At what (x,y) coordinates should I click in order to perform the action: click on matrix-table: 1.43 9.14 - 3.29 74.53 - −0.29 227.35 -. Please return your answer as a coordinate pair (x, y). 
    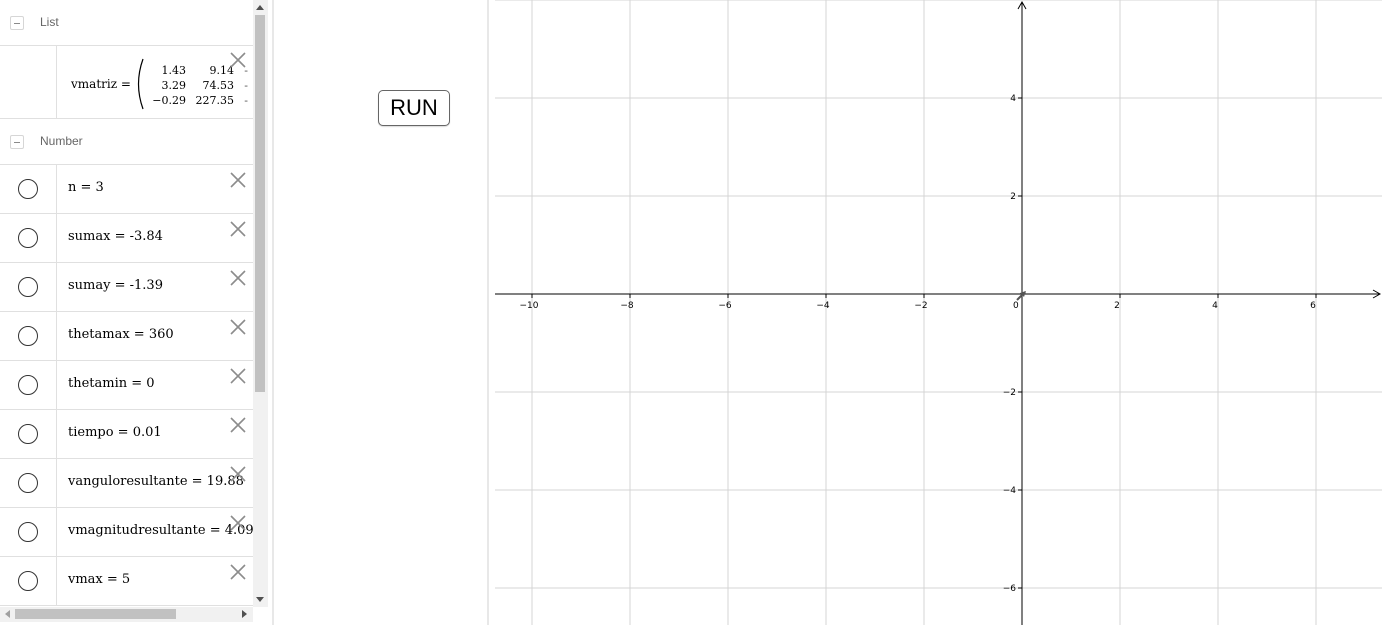
    Looking at the image, I should click on (199, 85).